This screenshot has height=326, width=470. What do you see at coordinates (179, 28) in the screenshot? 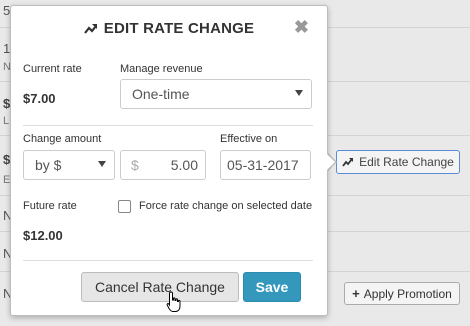
I see `popover-title: EDIT RATE CHANGE` at bounding box center [179, 28].